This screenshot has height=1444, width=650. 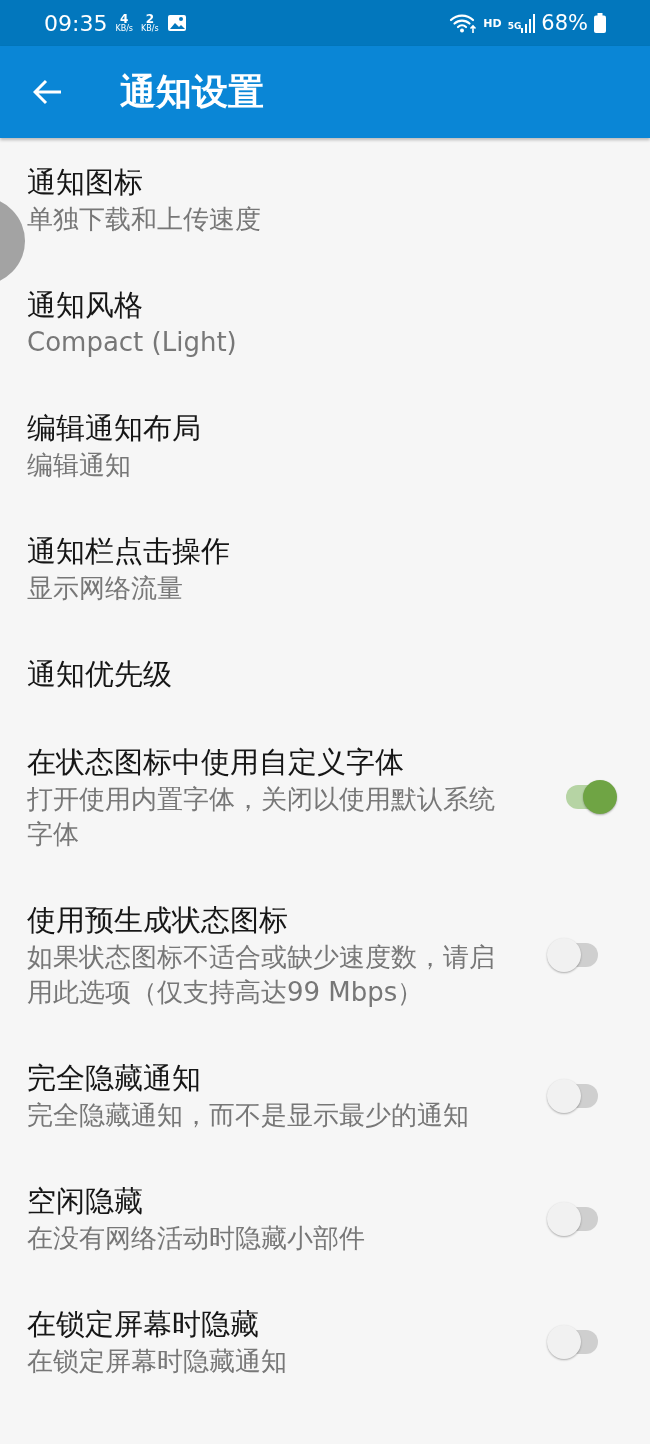 What do you see at coordinates (564, 23) in the screenshot?
I see `battery-percent: 68%` at bounding box center [564, 23].